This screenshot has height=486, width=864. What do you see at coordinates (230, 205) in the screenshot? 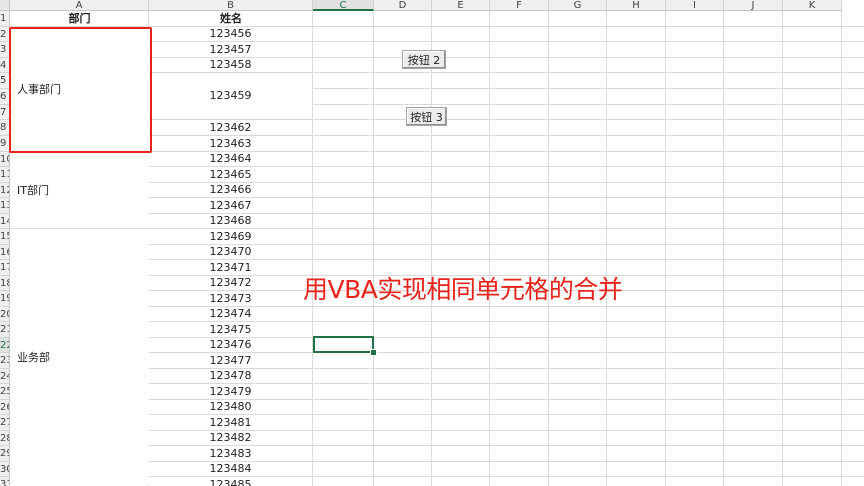
I see `employee-id-cell: 123467` at bounding box center [230, 205].